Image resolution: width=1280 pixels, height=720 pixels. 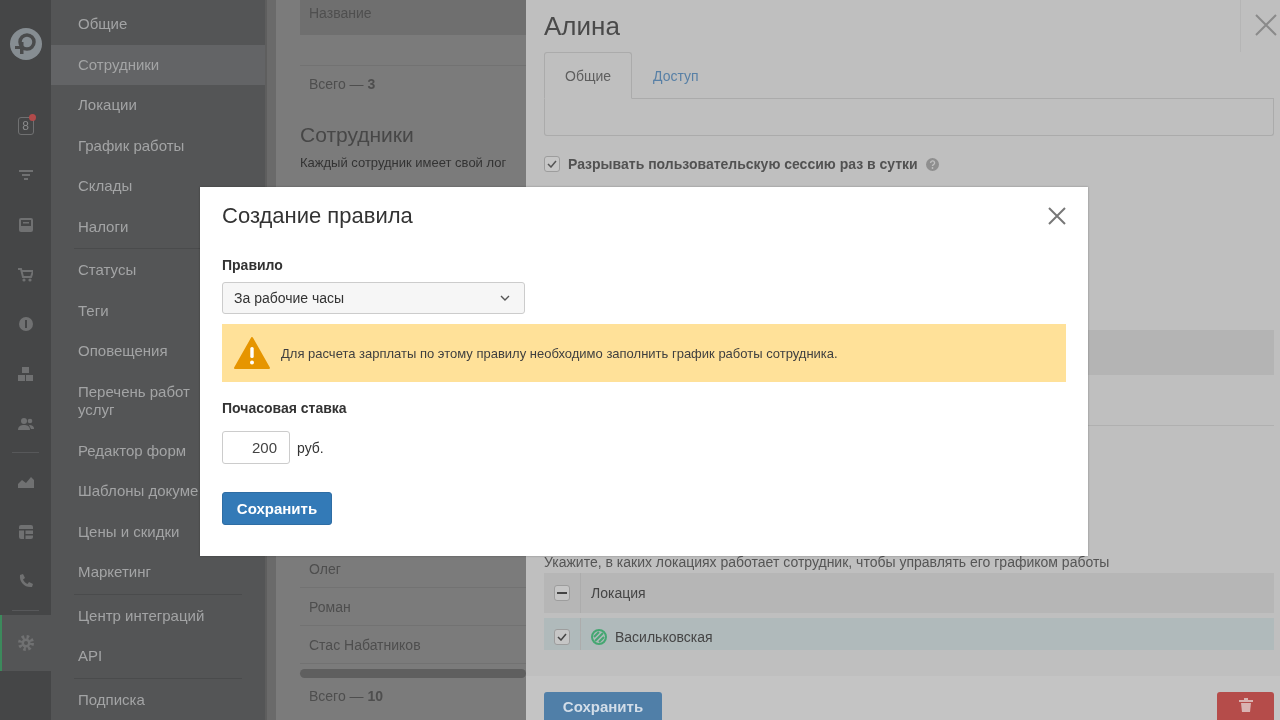 What do you see at coordinates (743, 164) in the screenshot?
I see `checkbox-label: Разрывать пользовательскую сессию раз в сутки` at bounding box center [743, 164].